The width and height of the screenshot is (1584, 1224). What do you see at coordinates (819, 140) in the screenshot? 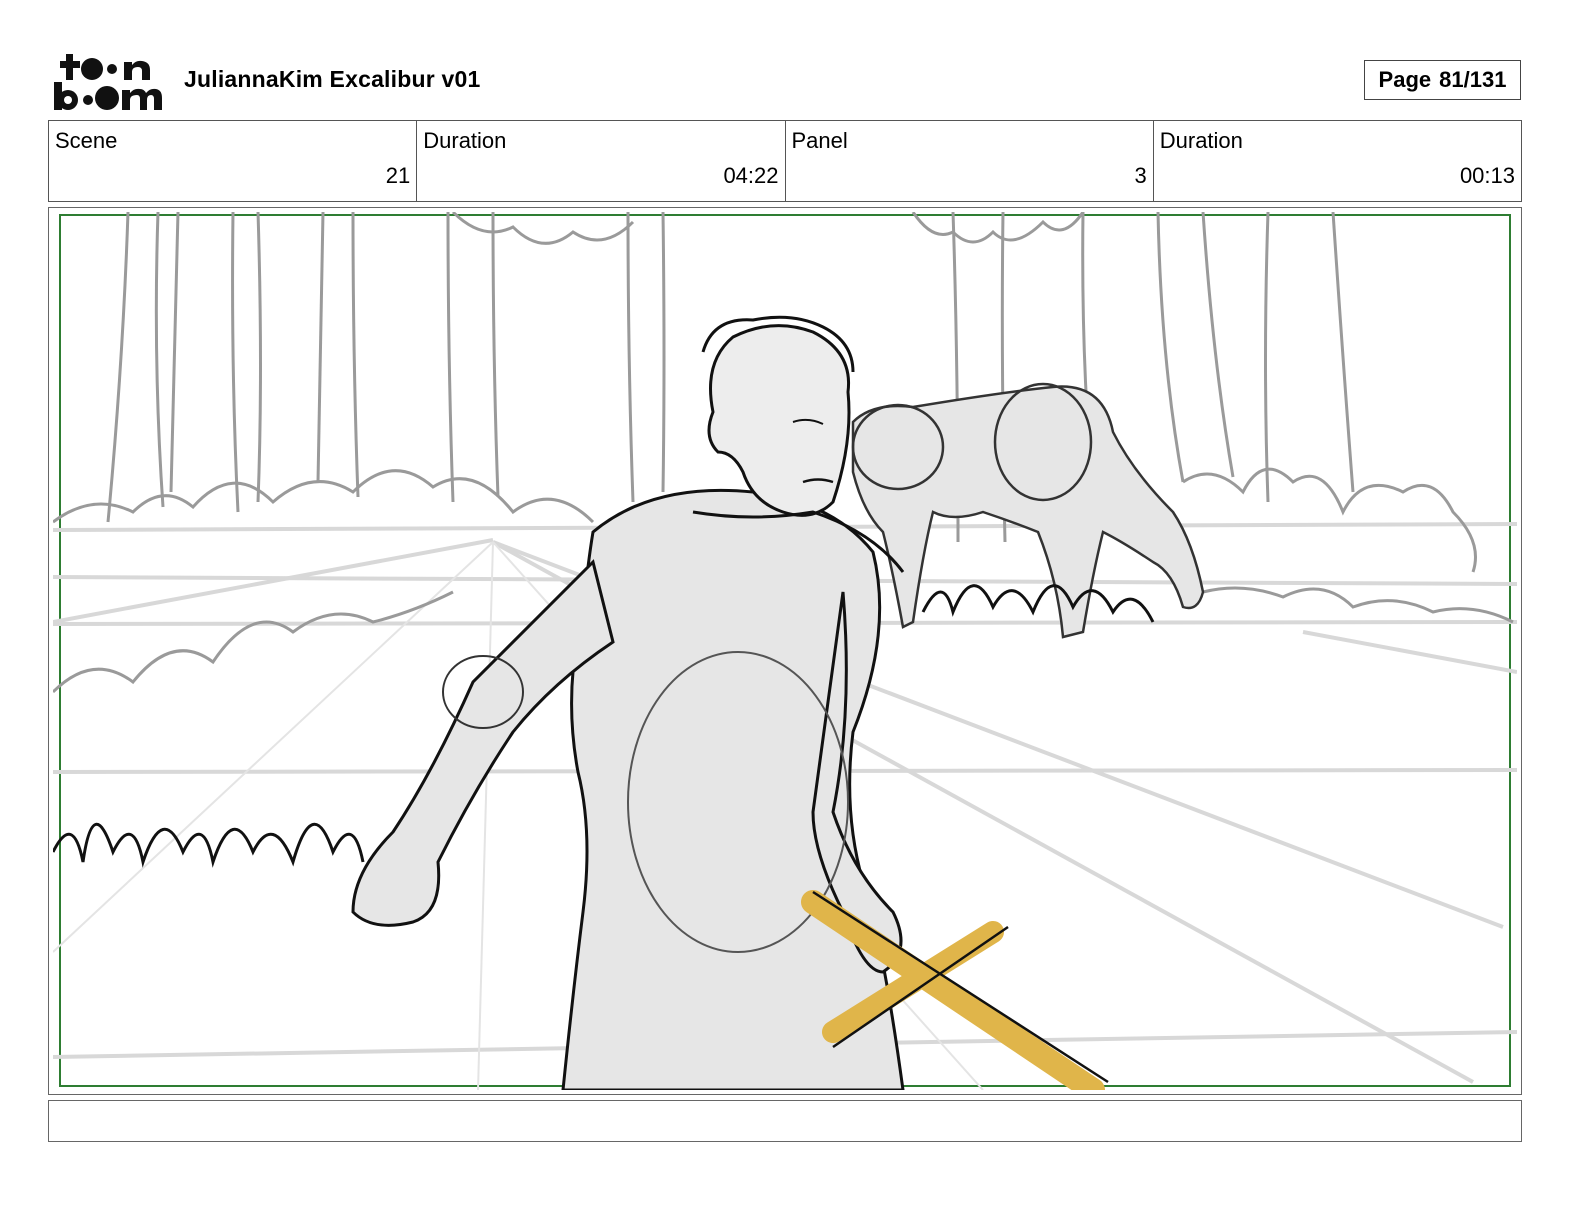
I see `panel-label: Panel` at bounding box center [819, 140].